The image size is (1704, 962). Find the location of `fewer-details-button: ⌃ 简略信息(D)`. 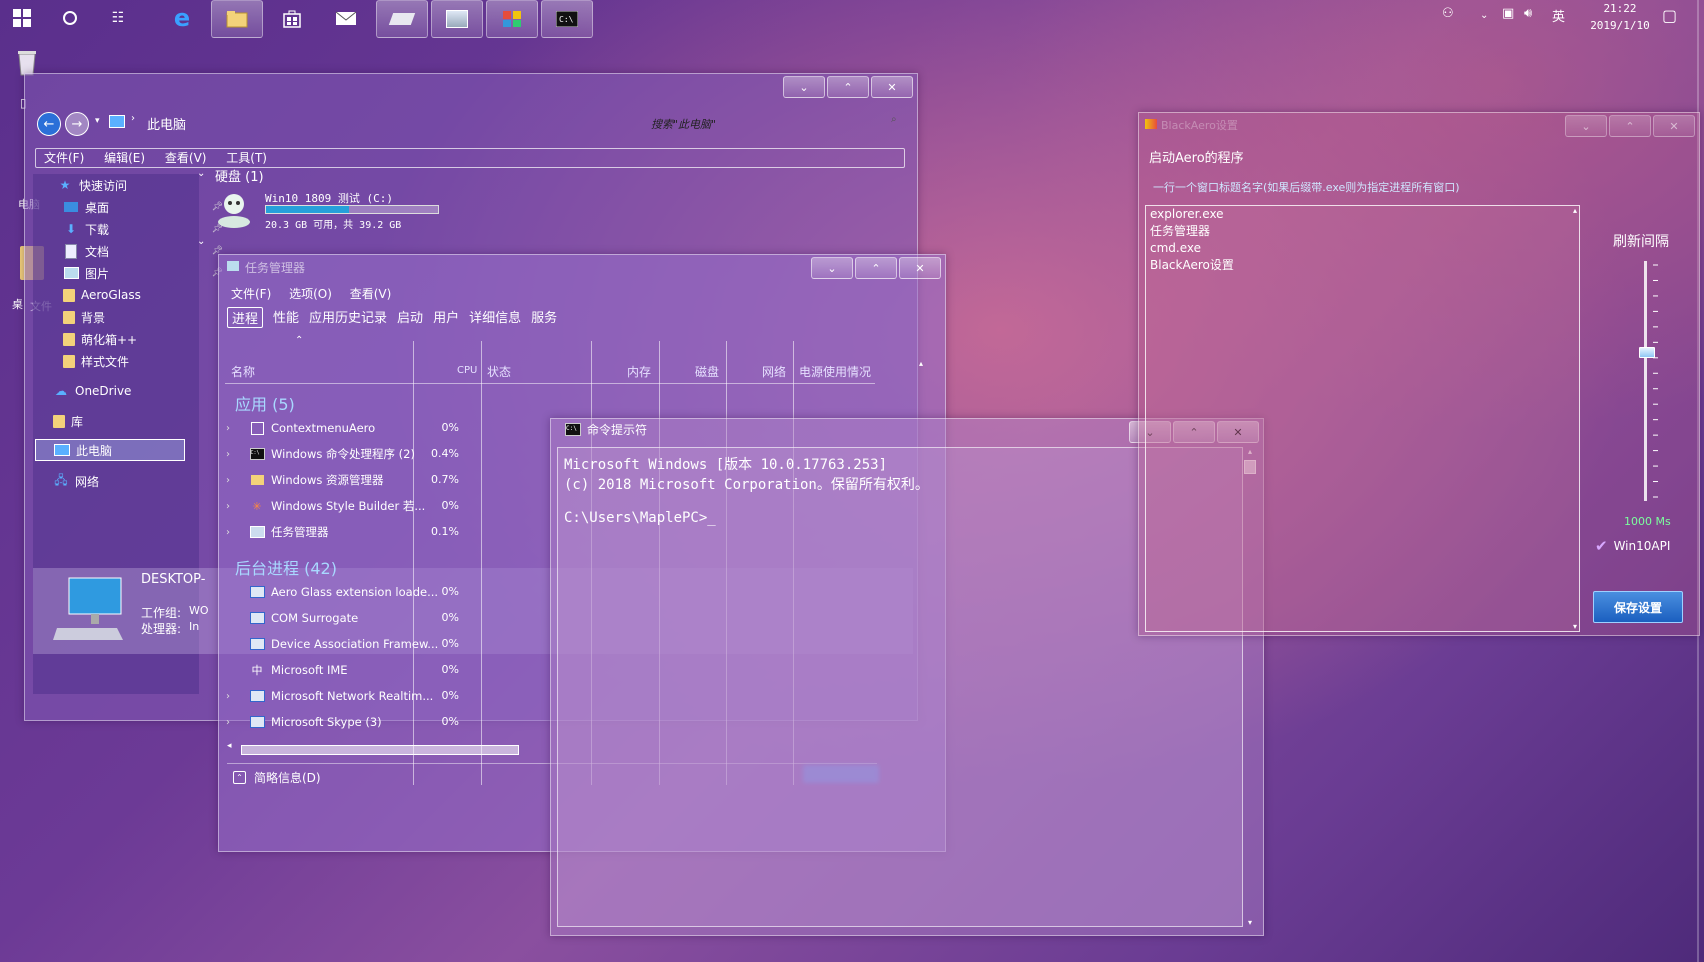

fewer-details-button: ⌃ 简略信息(D) is located at coordinates (277, 777).